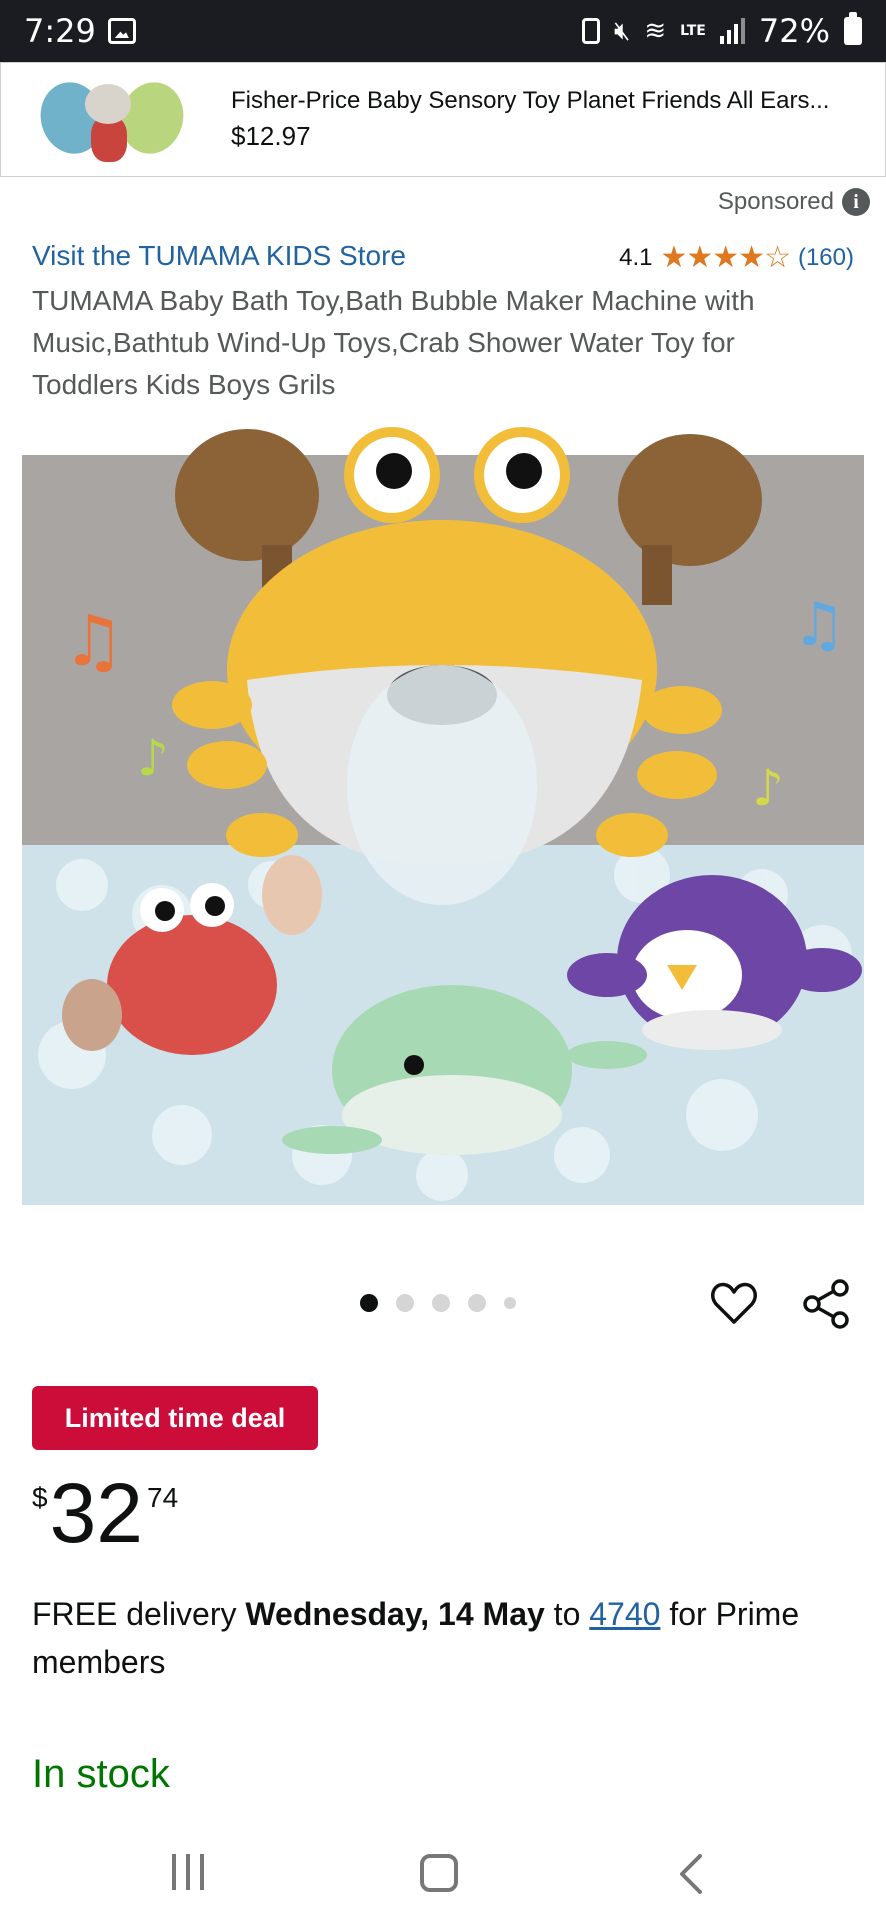 This screenshot has width=886, height=1920. I want to click on rating-summary: 4.1 ★★★★☆ (160), so click(736, 257).